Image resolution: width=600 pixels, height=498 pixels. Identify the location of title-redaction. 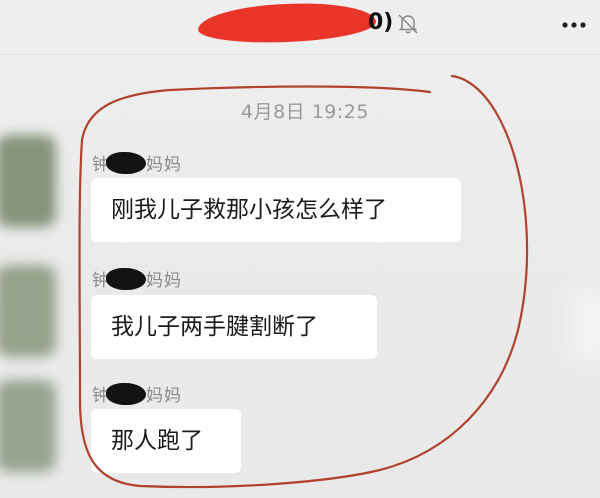
(287, 23).